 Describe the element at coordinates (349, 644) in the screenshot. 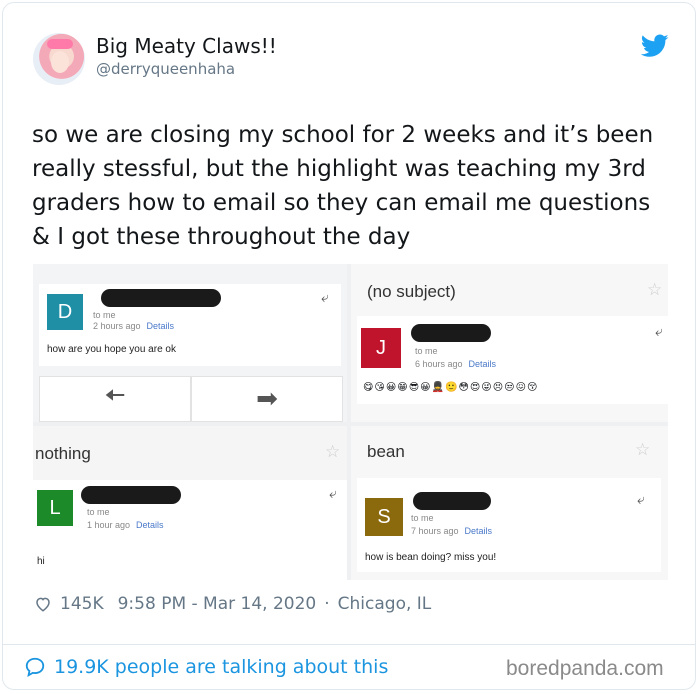

I see `footer-divider` at that location.